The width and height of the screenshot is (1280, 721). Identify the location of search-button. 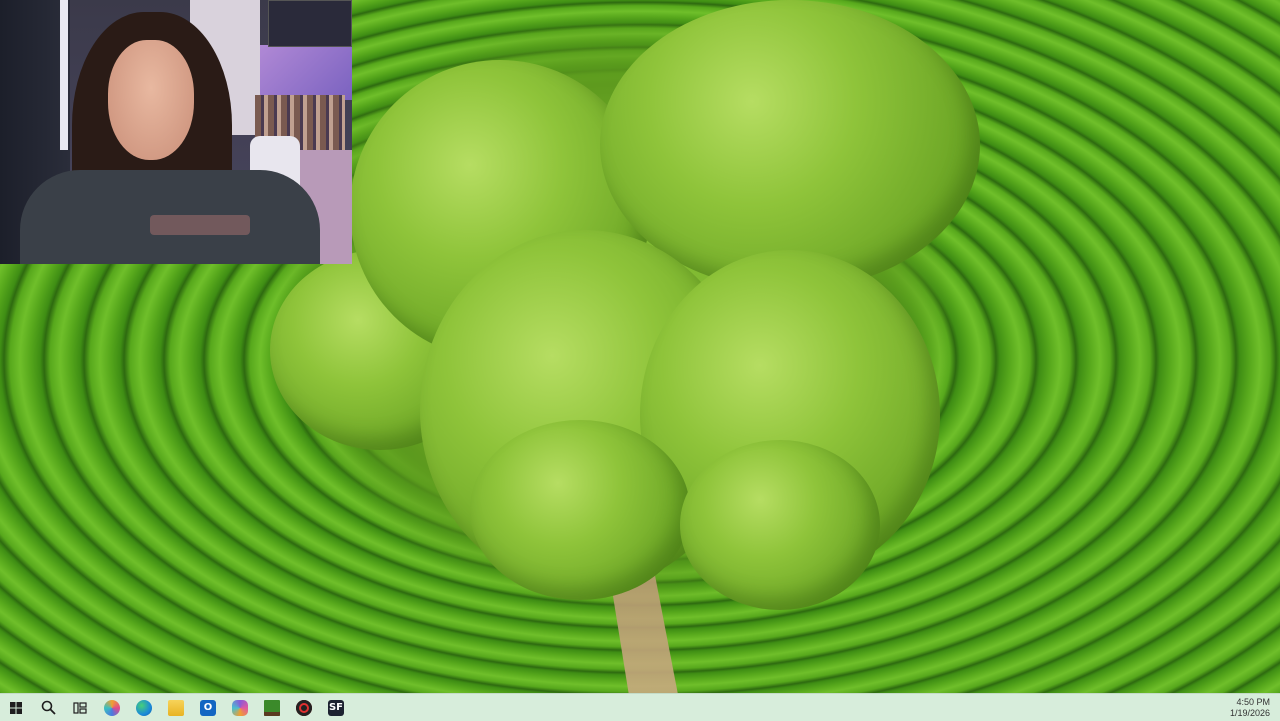
(48, 707).